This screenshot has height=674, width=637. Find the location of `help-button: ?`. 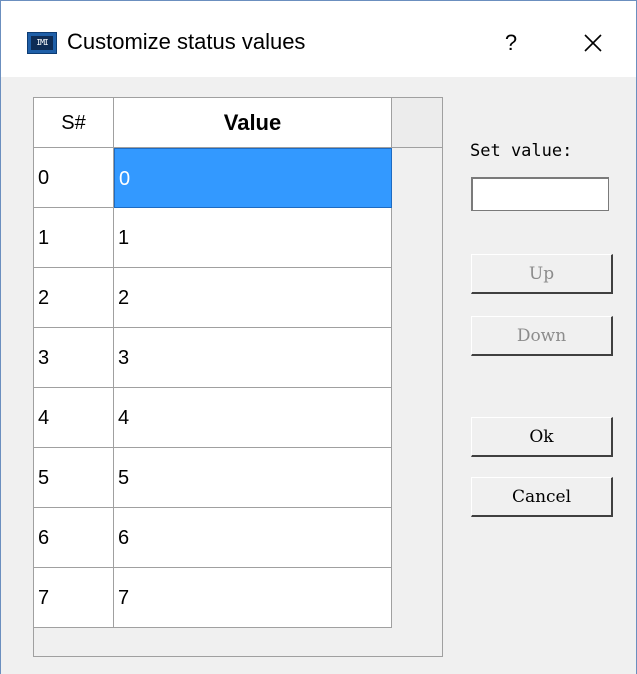

help-button: ? is located at coordinates (511, 43).